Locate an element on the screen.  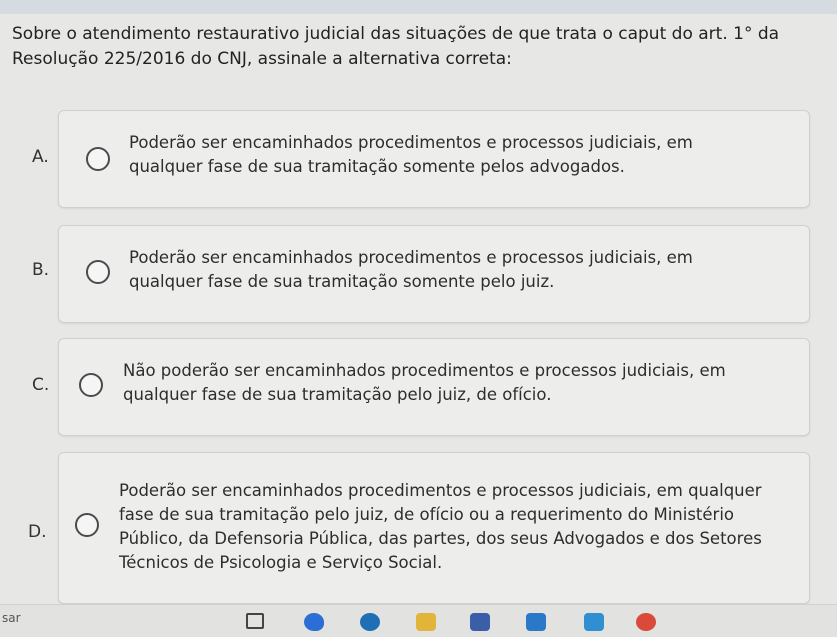
paint-icon is located at coordinates (314, 622).